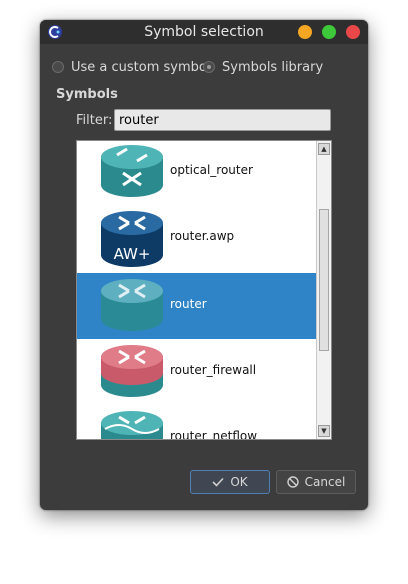 This screenshot has height=584, width=408. Describe the element at coordinates (305, 32) in the screenshot. I see `minimize-button` at that location.